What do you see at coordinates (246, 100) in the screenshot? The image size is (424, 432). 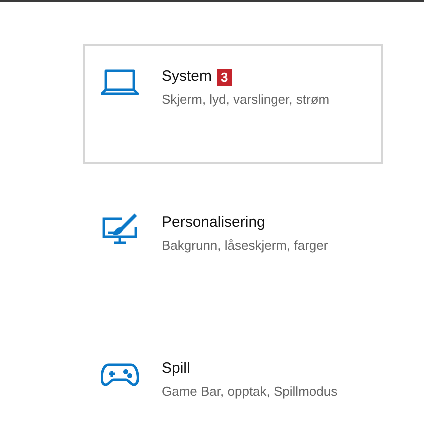 I see `category-description: Skjerm, lyd, varslinger, strøm` at bounding box center [246, 100].